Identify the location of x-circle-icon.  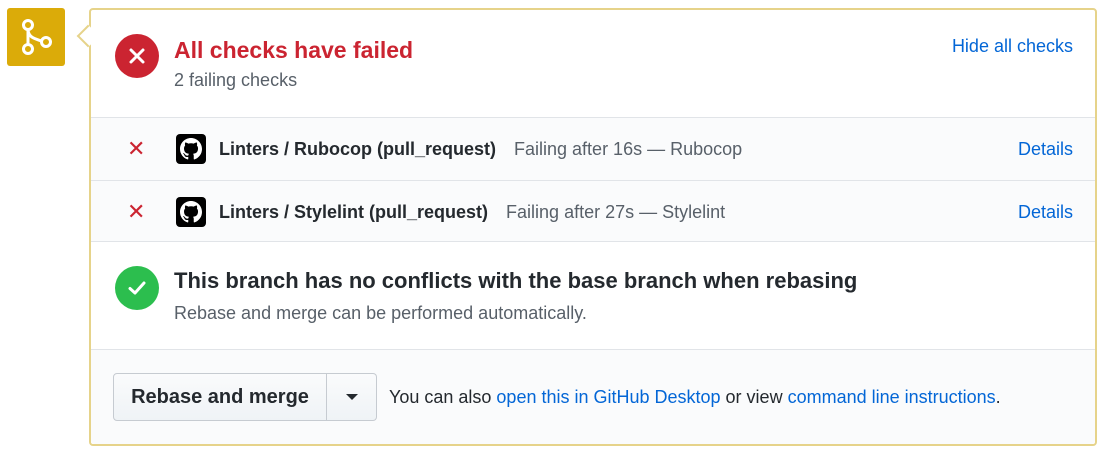
(137, 56).